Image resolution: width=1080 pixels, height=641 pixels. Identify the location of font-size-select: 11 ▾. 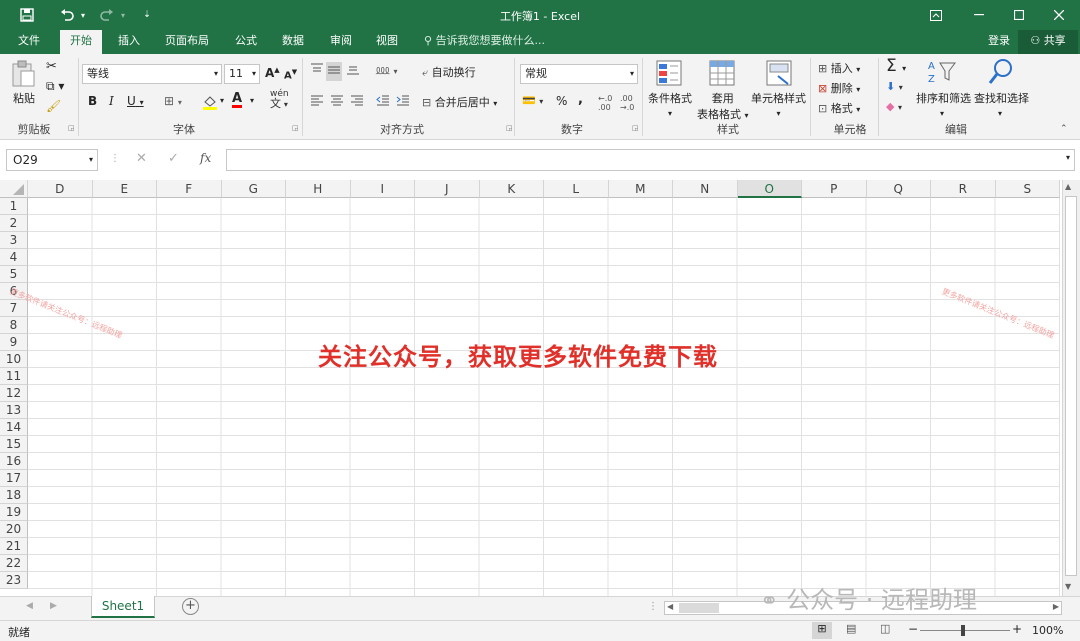
(242, 74).